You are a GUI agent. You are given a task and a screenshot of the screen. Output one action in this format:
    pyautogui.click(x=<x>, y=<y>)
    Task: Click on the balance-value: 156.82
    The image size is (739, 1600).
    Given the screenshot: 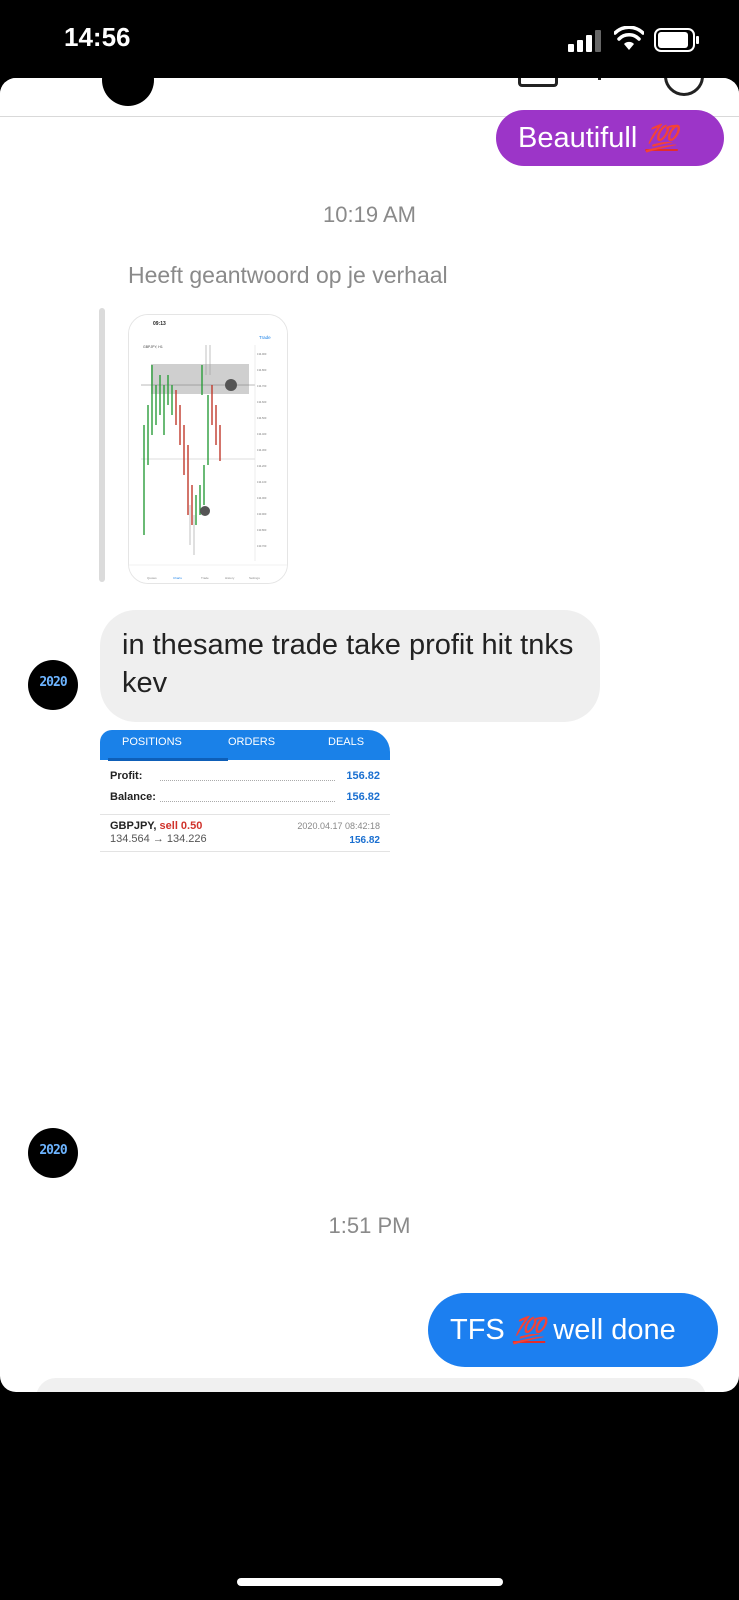 What is the action you would take?
    pyautogui.click(x=363, y=797)
    